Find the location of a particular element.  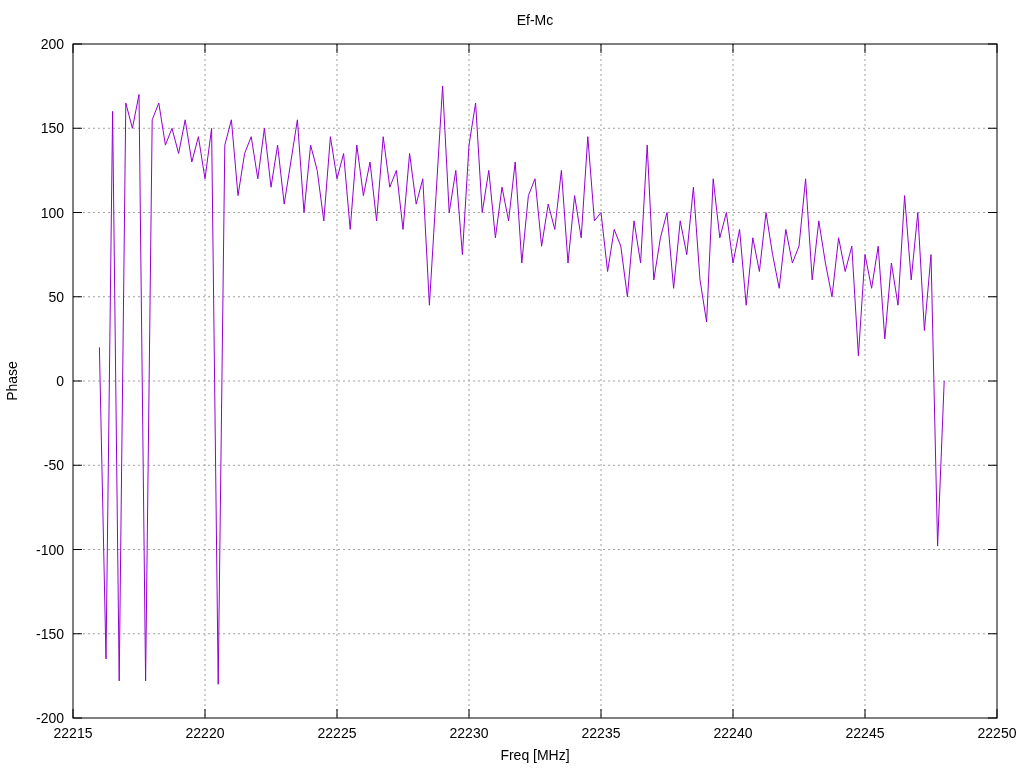

x-tick-label: 22240 is located at coordinates (733, 733).